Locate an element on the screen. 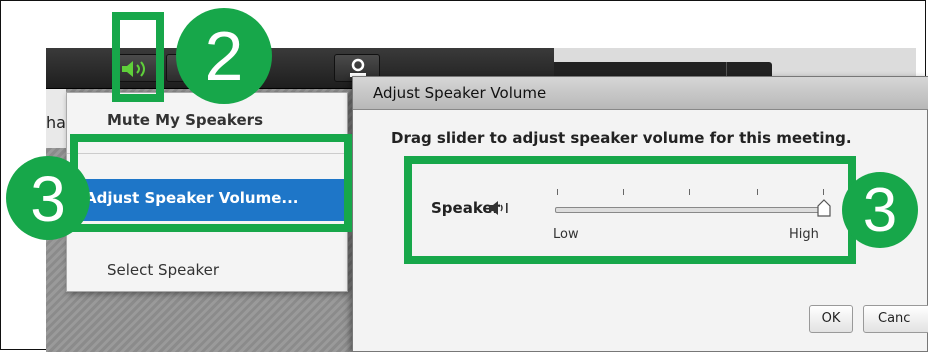  cancel-button: Canc is located at coordinates (895, 319).